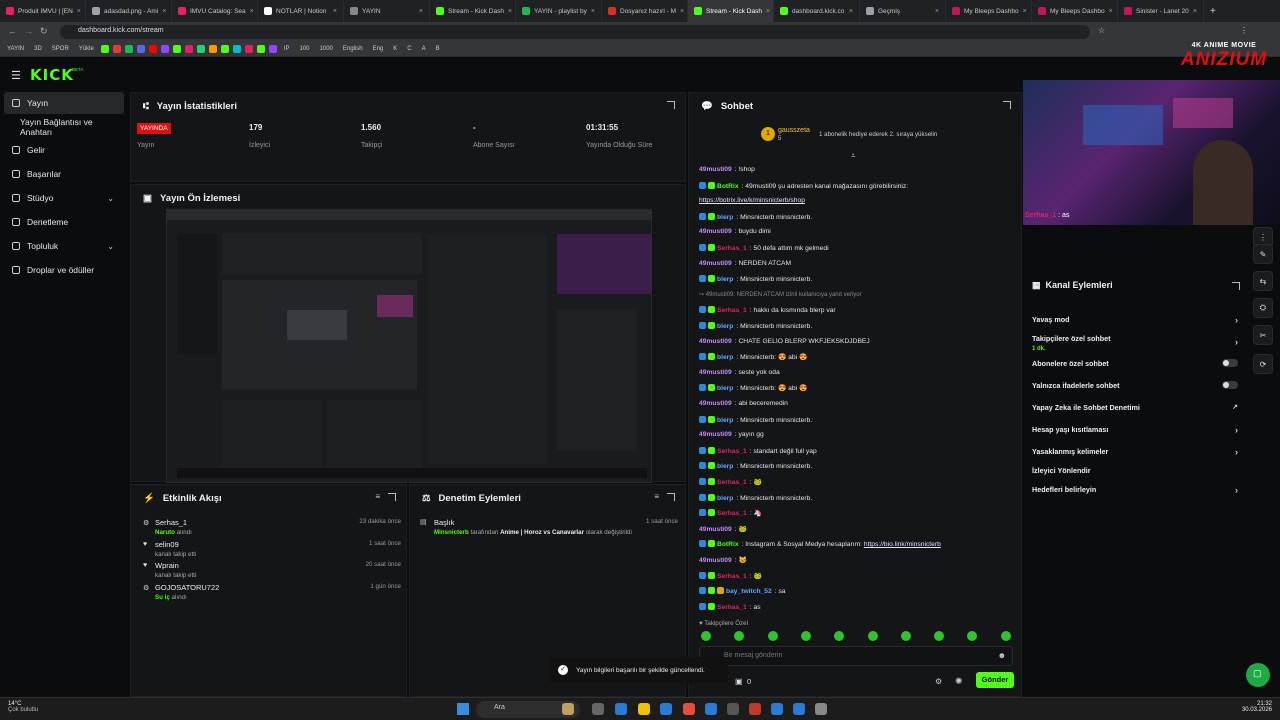  What do you see at coordinates (859, 388) in the screenshot?
I see `chat-message: blerp: Minsnicterb: 😍 abi 😍` at bounding box center [859, 388].